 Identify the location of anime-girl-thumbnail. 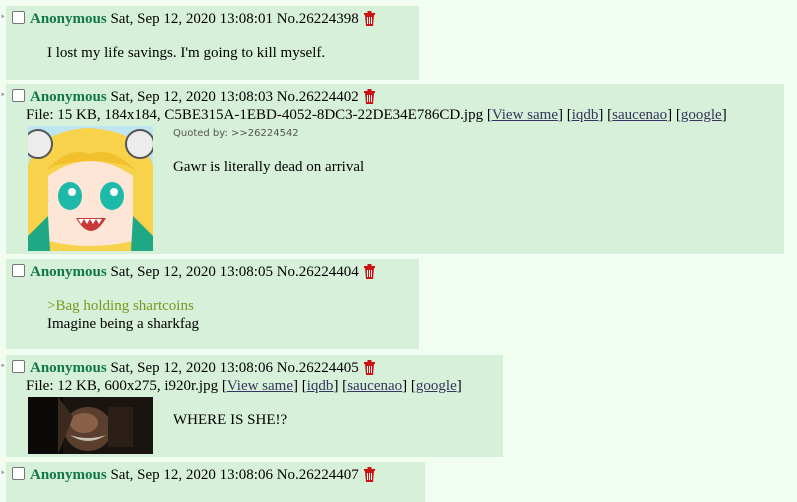
(90, 188).